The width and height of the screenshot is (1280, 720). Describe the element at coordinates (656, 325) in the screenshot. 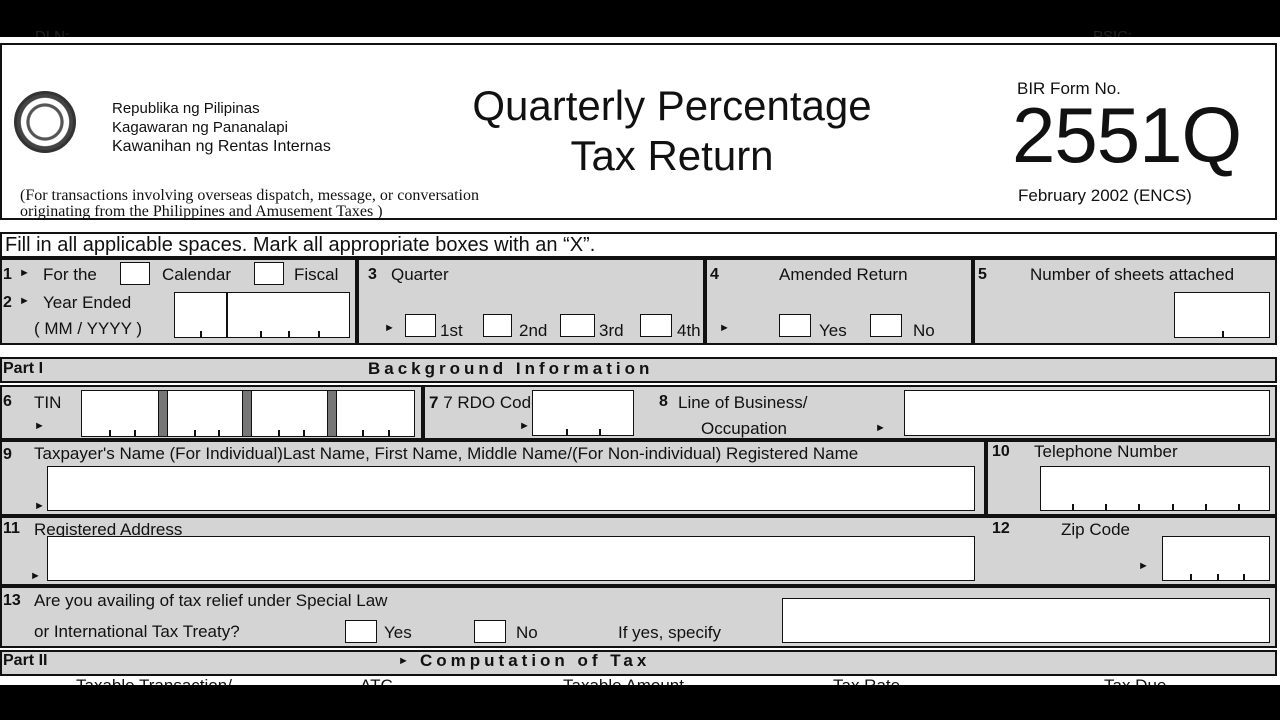

I see `quarter-4th-checkbox` at that location.